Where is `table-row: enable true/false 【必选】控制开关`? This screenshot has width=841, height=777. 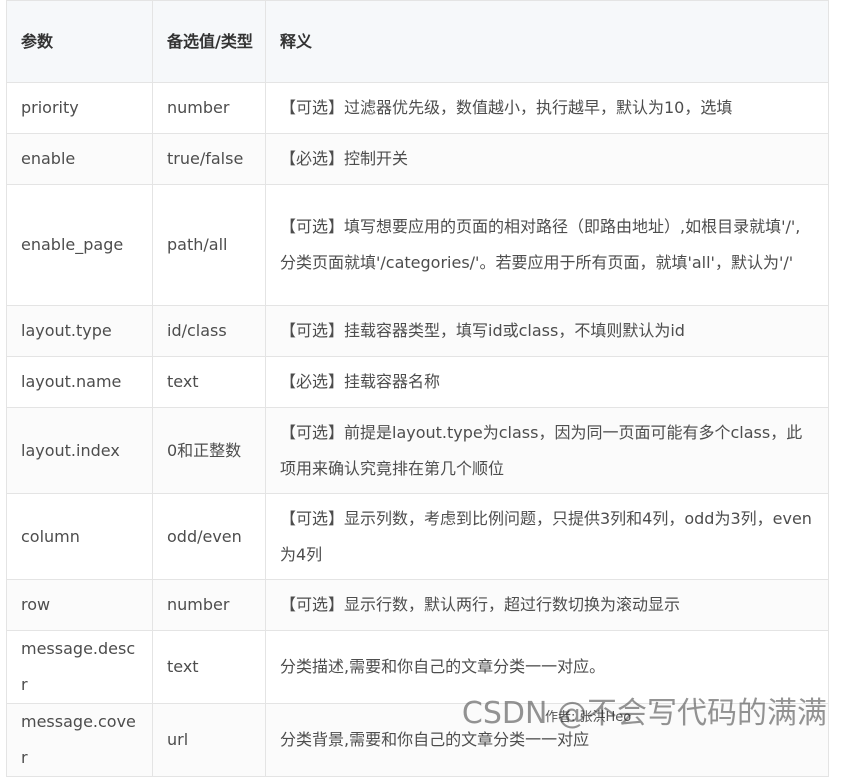 table-row: enable true/false 【必选】控制开关 is located at coordinates (417, 159).